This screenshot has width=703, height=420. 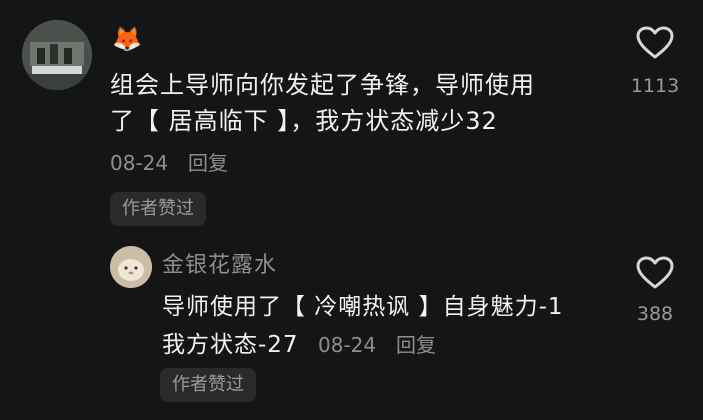 What do you see at coordinates (655, 314) in the screenshot?
I see `reply-like-count: 388` at bounding box center [655, 314].